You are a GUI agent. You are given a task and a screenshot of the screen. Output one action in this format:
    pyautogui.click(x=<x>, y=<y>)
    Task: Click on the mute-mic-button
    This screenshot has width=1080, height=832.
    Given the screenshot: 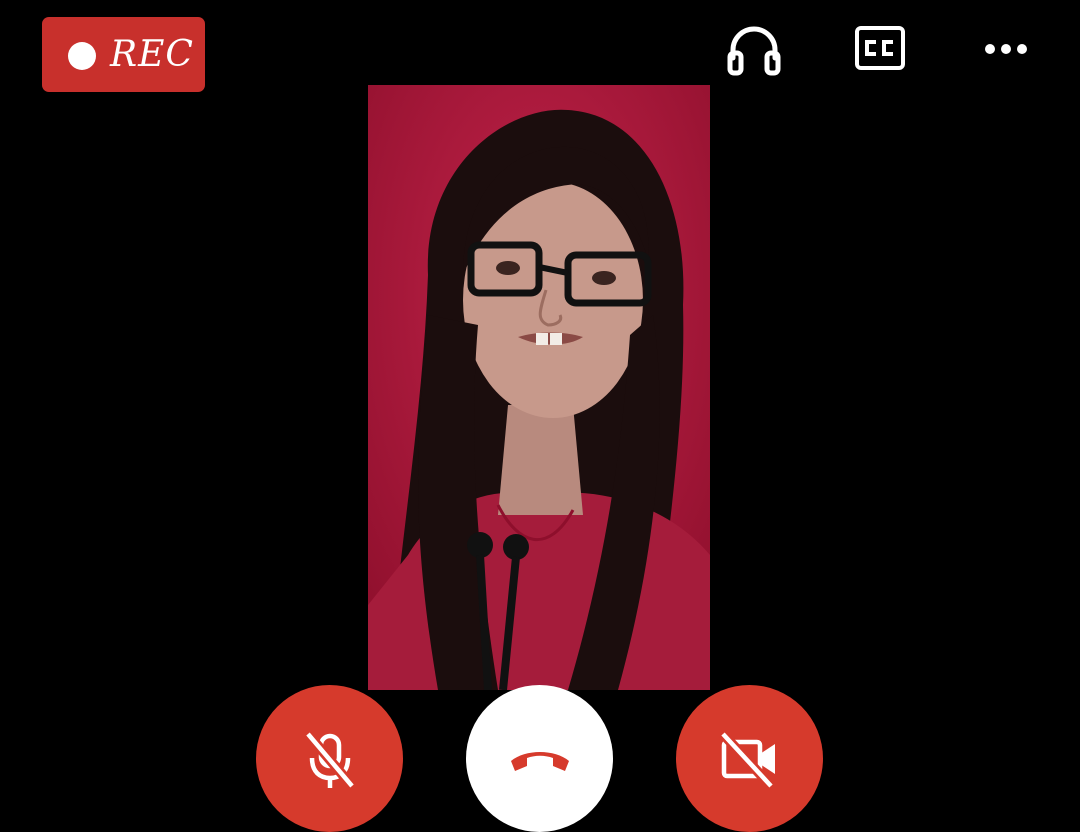 What is the action you would take?
    pyautogui.click(x=329, y=758)
    